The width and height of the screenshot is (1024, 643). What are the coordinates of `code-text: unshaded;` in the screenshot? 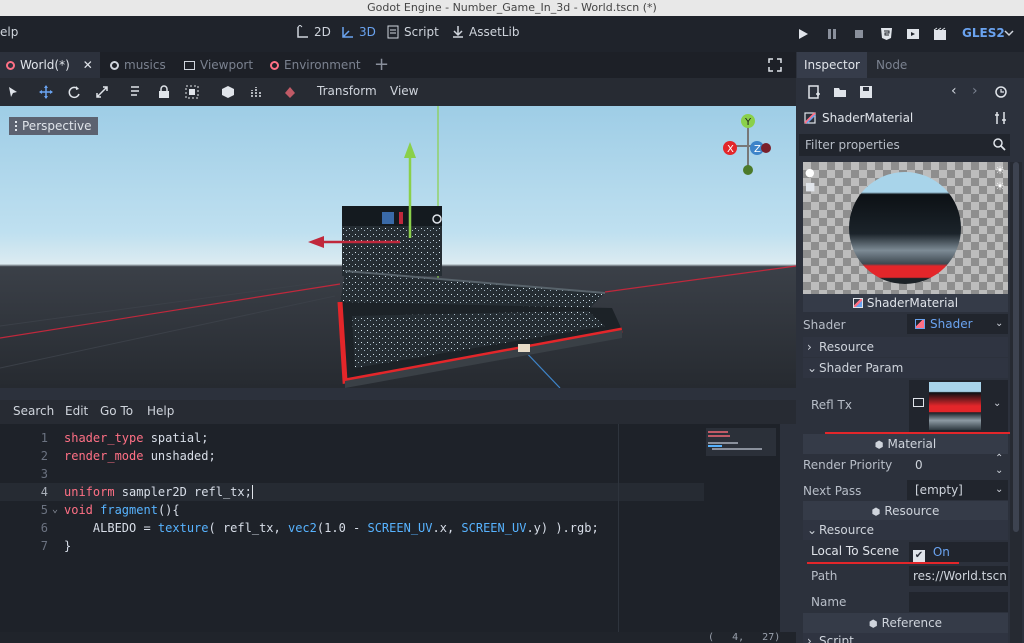 It's located at (179, 456).